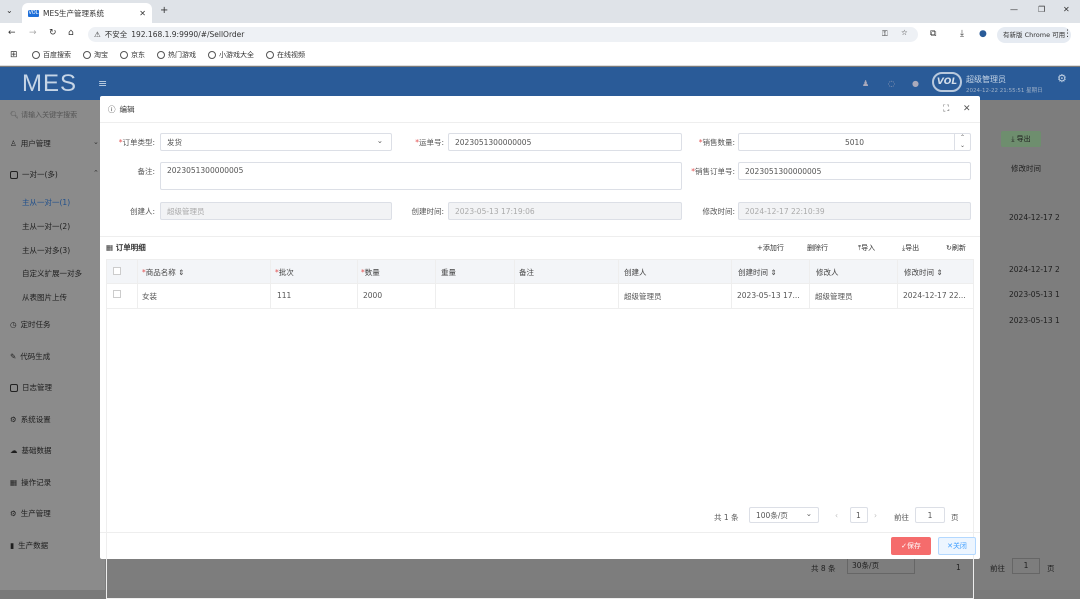 This screenshot has width=1080, height=599. Describe the element at coordinates (71, 33) in the screenshot. I see `home-icon: ⌂` at that location.